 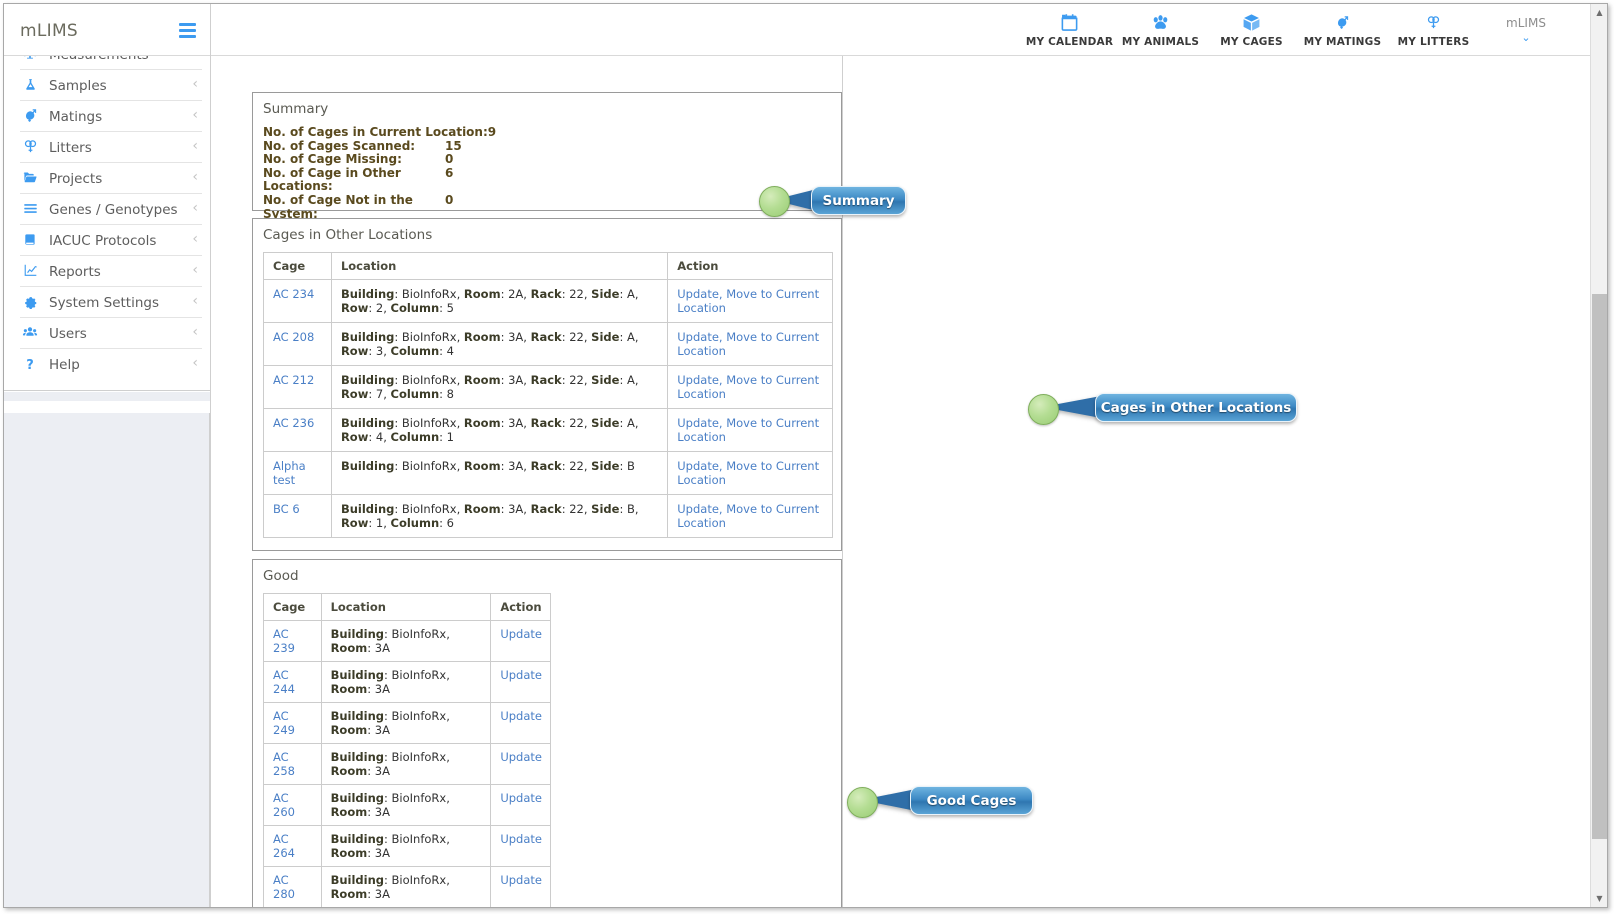 I want to click on cage-link: AC 236, so click(x=293, y=423).